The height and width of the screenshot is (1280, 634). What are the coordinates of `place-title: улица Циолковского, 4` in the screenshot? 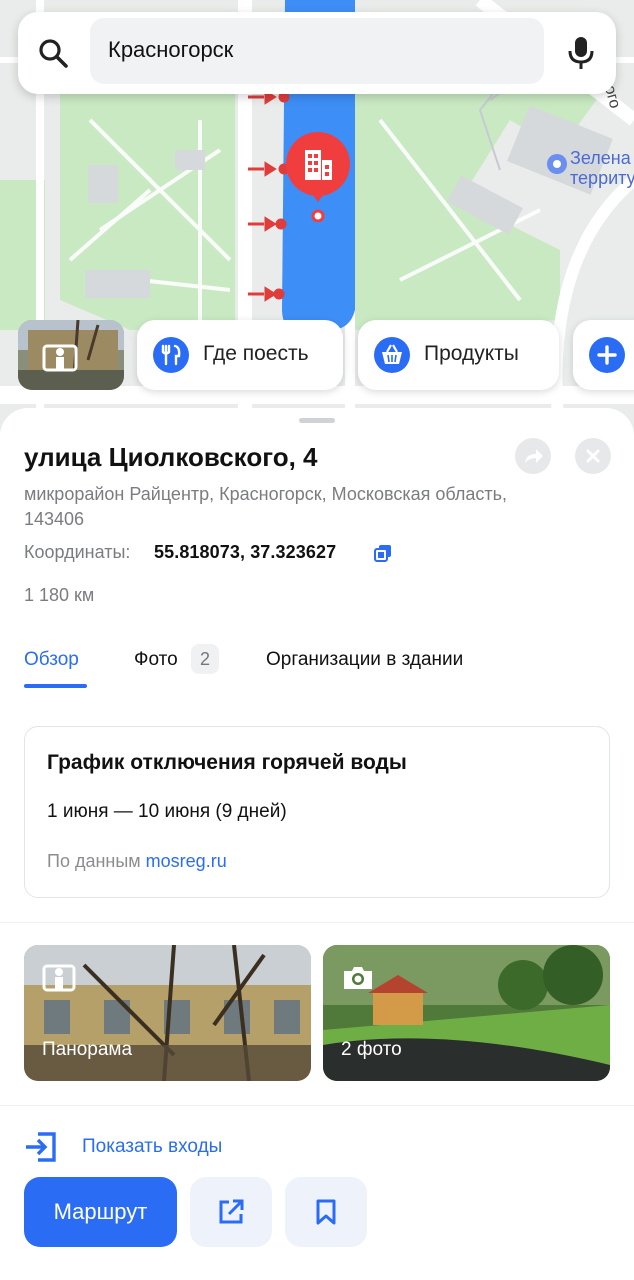 It's located at (171, 457).